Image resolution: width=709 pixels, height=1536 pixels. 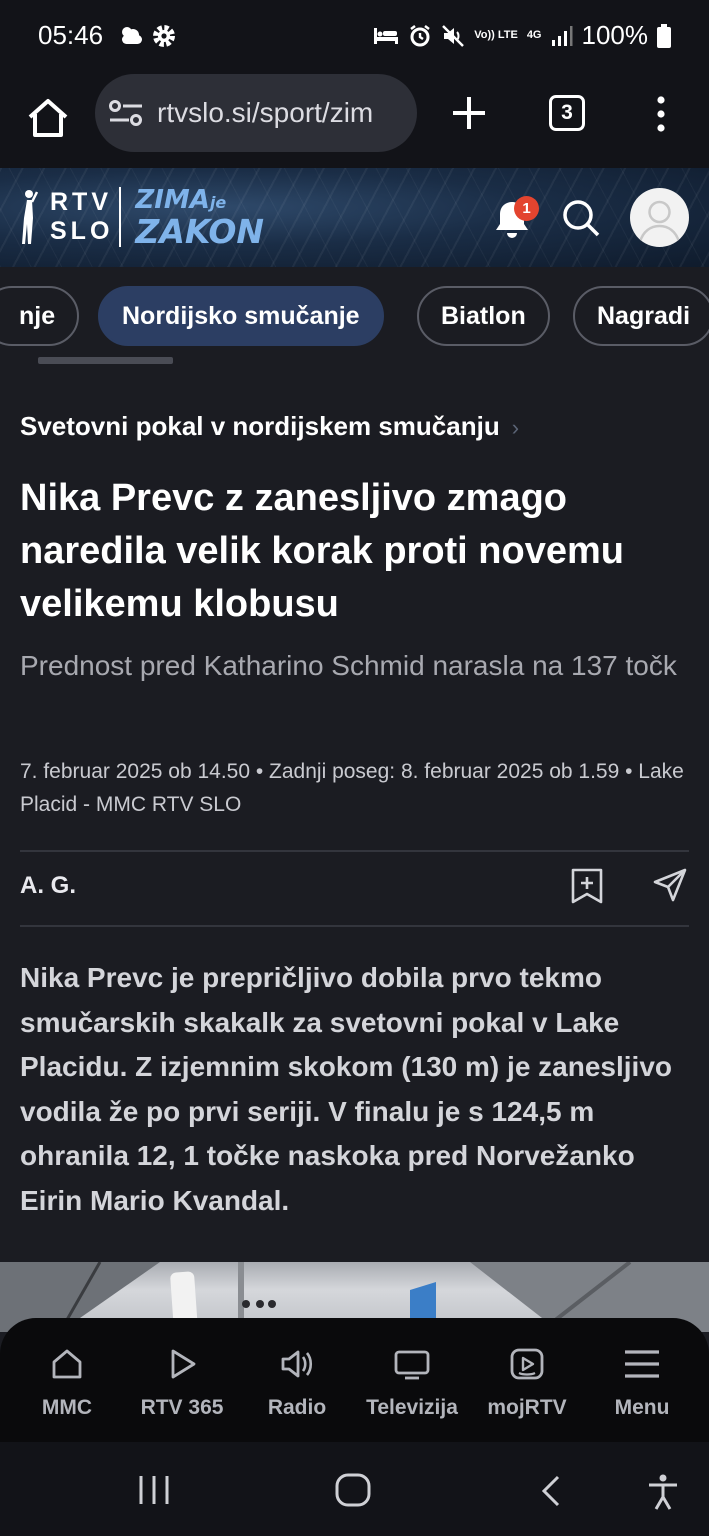 I want to click on nav-item-mojrtv: mojRTV, so click(x=527, y=1382).